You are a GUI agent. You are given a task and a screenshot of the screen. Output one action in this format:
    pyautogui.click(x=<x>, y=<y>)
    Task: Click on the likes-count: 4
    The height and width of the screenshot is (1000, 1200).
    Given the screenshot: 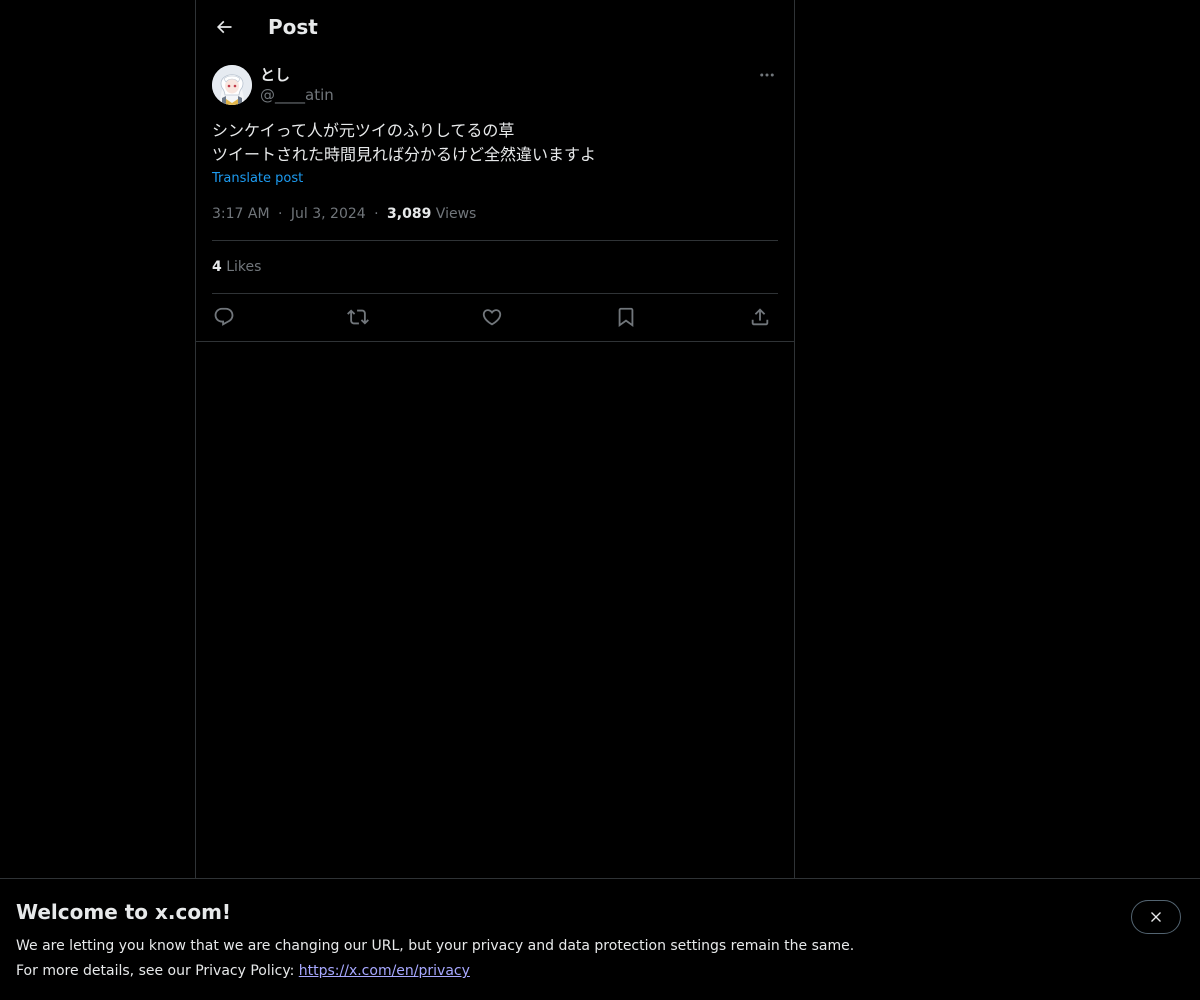 What is the action you would take?
    pyautogui.click(x=217, y=267)
    